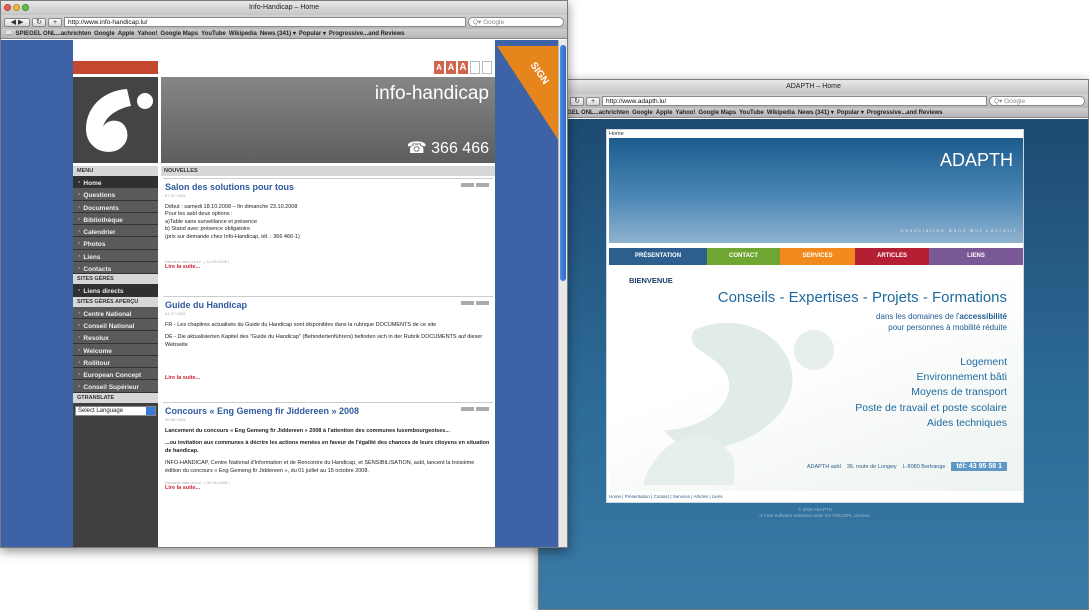 The image size is (1089, 610). Describe the element at coordinates (115, 325) in the screenshot. I see `preview-item-conseil-national: Conseil National` at that location.